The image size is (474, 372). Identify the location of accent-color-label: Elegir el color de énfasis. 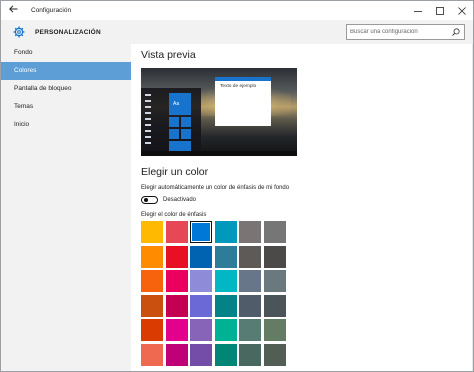
(174, 215).